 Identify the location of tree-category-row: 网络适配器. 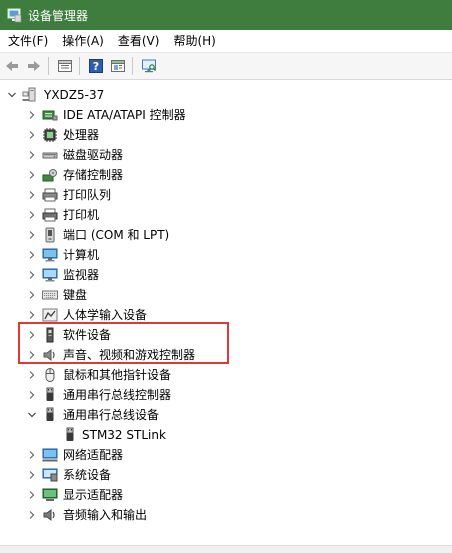
(226, 455).